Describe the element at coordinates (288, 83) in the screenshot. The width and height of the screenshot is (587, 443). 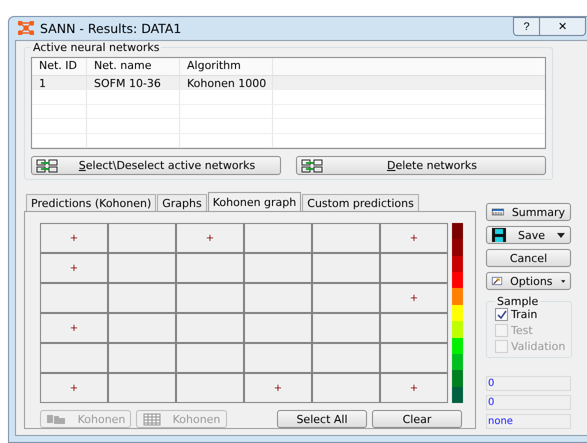
I see `table-row: 1 SOFM 10-36 Kohonen 1000` at that location.